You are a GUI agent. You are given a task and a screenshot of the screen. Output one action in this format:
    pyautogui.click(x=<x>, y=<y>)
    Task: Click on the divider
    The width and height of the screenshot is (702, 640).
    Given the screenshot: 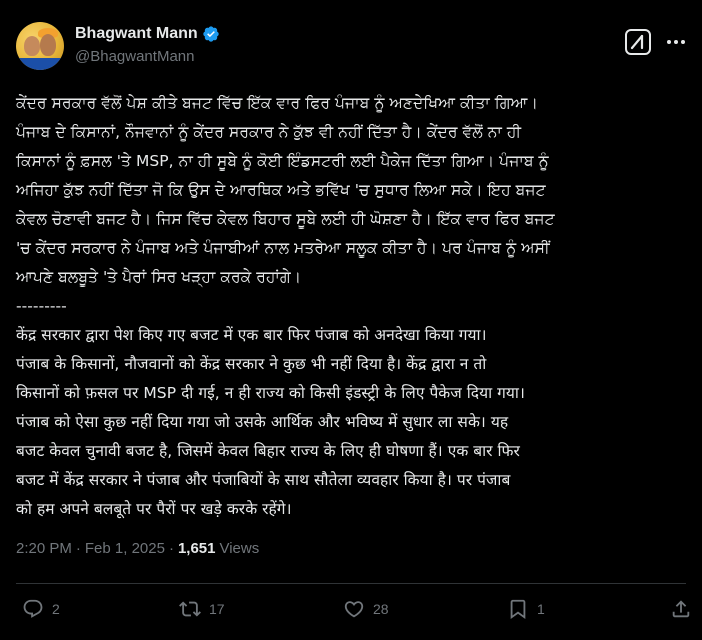 What is the action you would take?
    pyautogui.click(x=351, y=583)
    